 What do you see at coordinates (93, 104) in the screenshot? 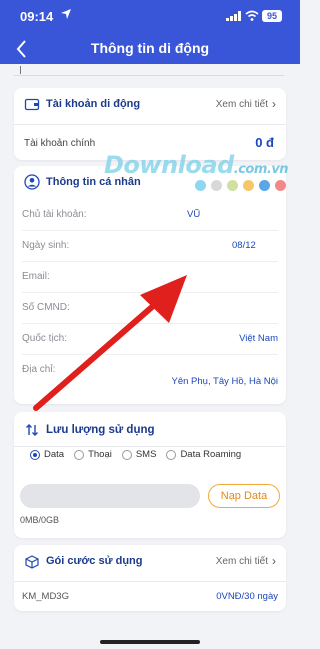
I see `account-card-title: Tài khoản di động` at bounding box center [93, 104].